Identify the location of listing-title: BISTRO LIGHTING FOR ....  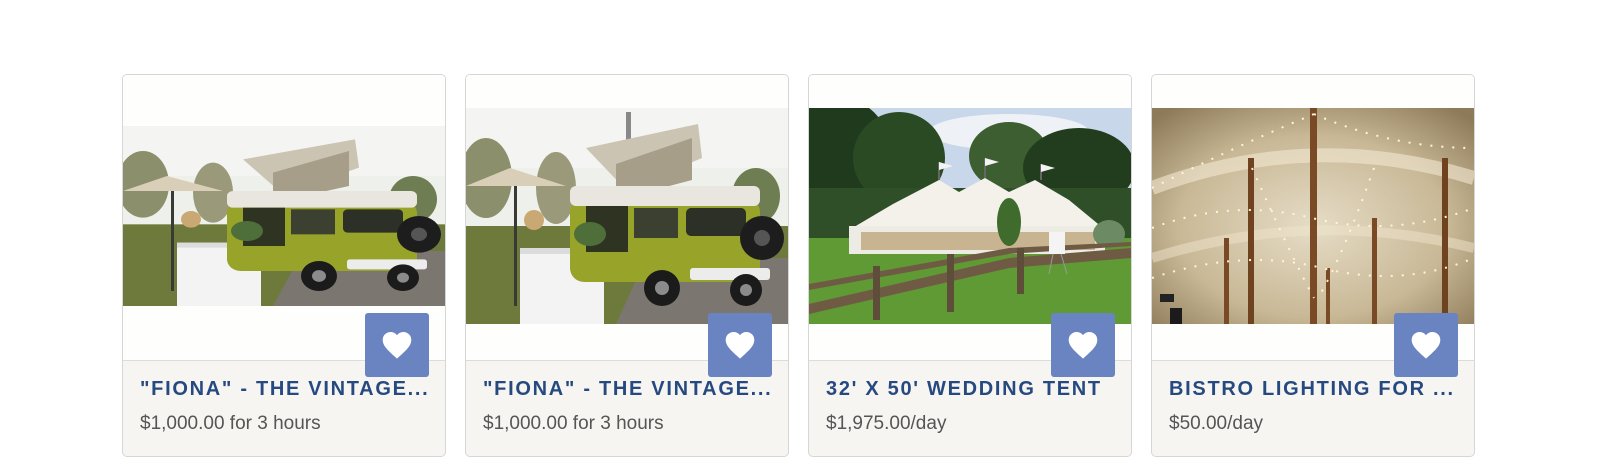
(1314, 389).